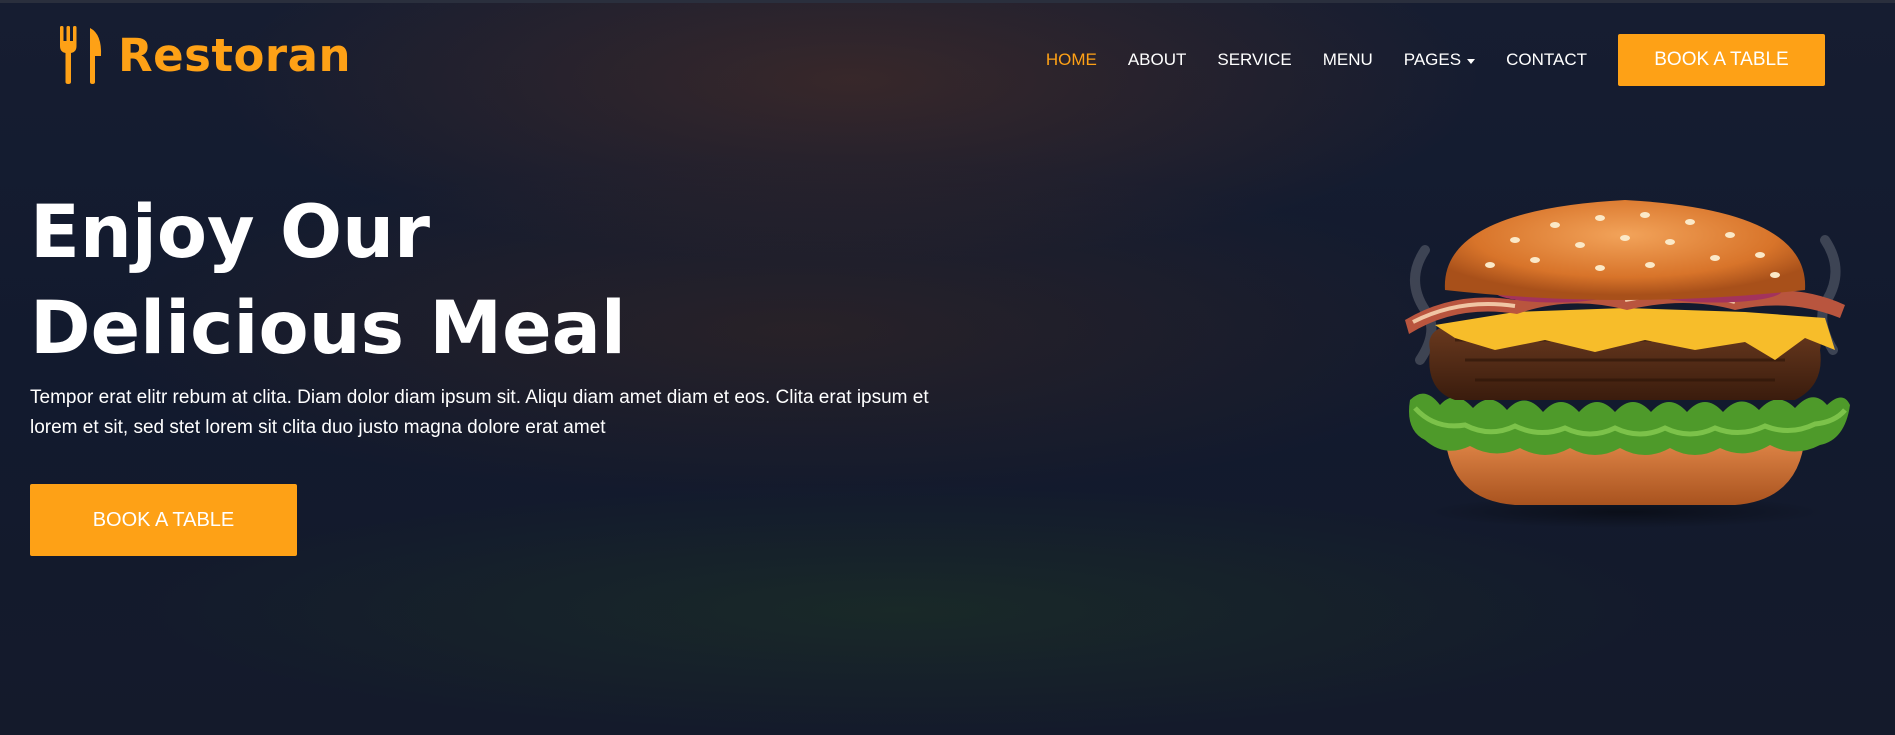 This screenshot has width=1895, height=735. I want to click on brand-name: Restoran, so click(234, 55).